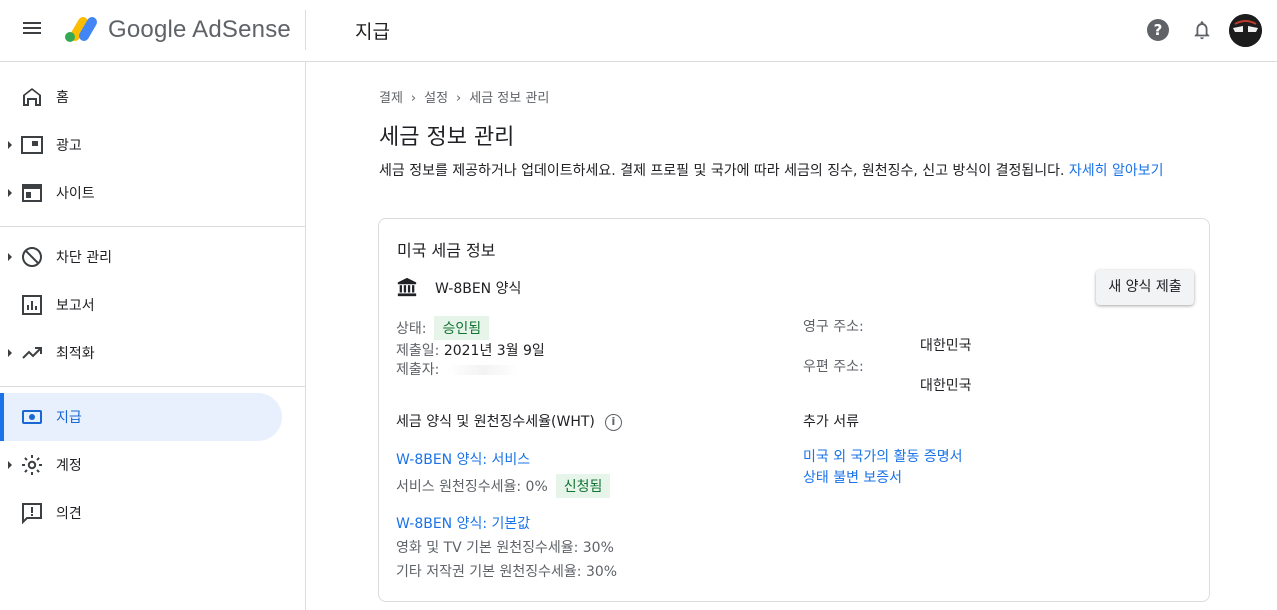  Describe the element at coordinates (1116, 171) in the screenshot. I see `learn-more-link: 자세히 알아보기` at that location.